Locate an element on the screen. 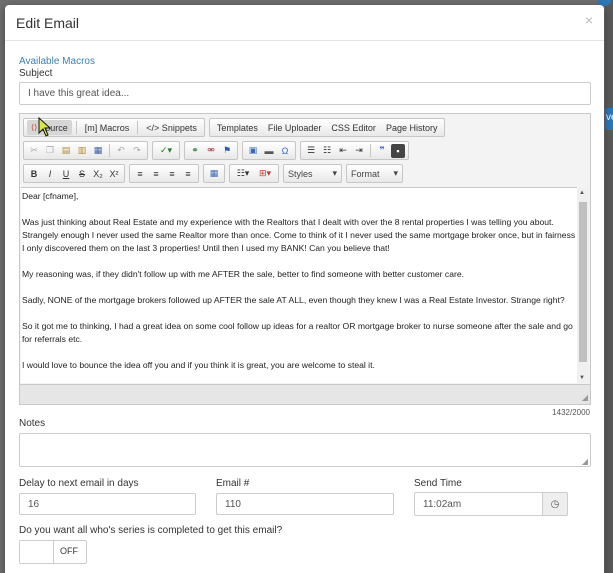  align-justify-icon: ≡ is located at coordinates (188, 174).